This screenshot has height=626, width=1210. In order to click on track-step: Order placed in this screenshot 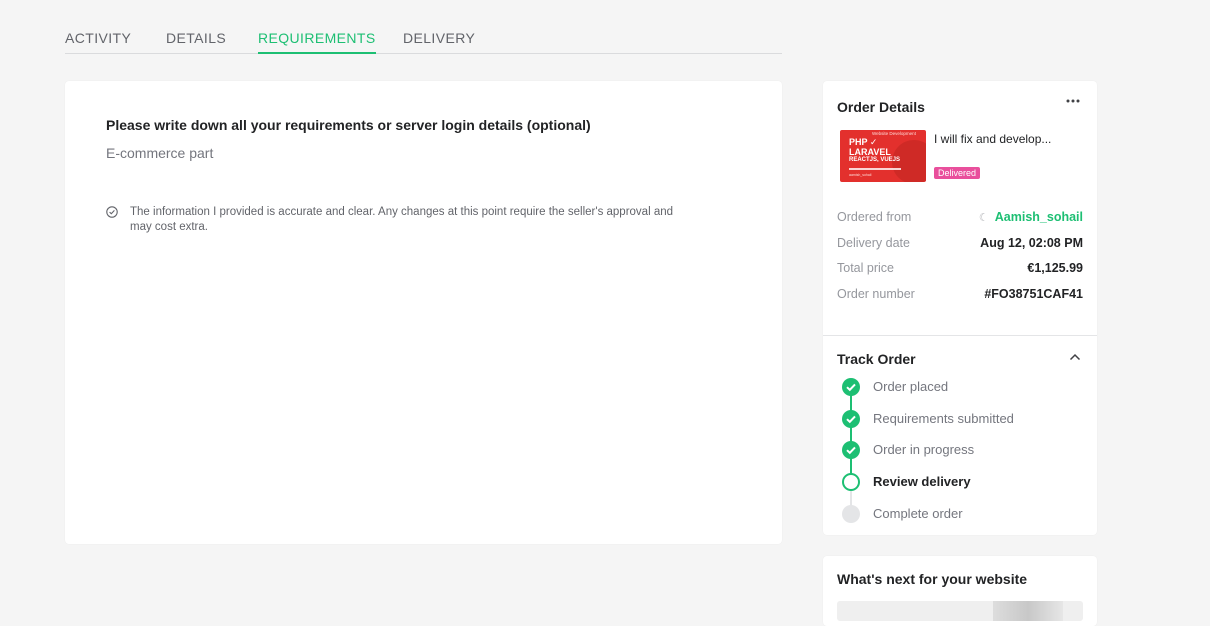, I will do `click(962, 387)`.